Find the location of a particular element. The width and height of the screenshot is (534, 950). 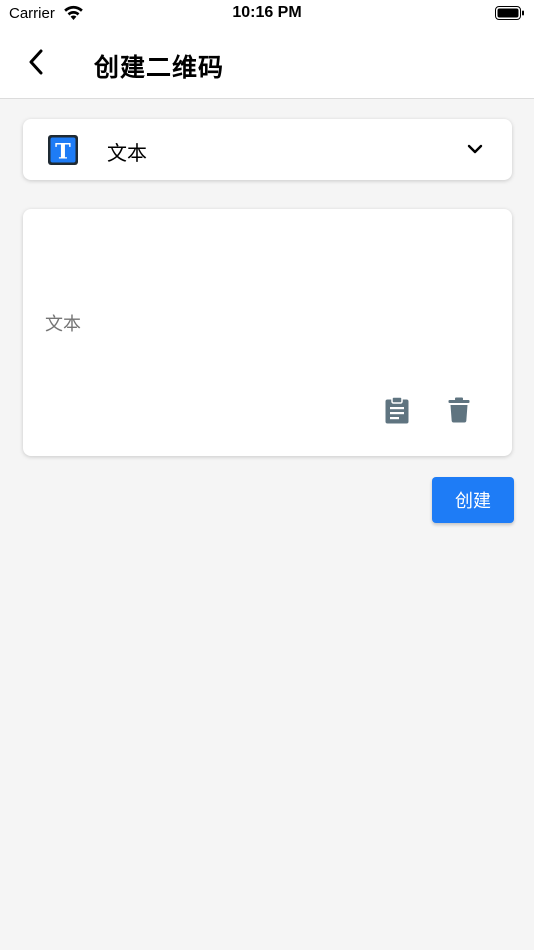

back-button is located at coordinates (36, 62).